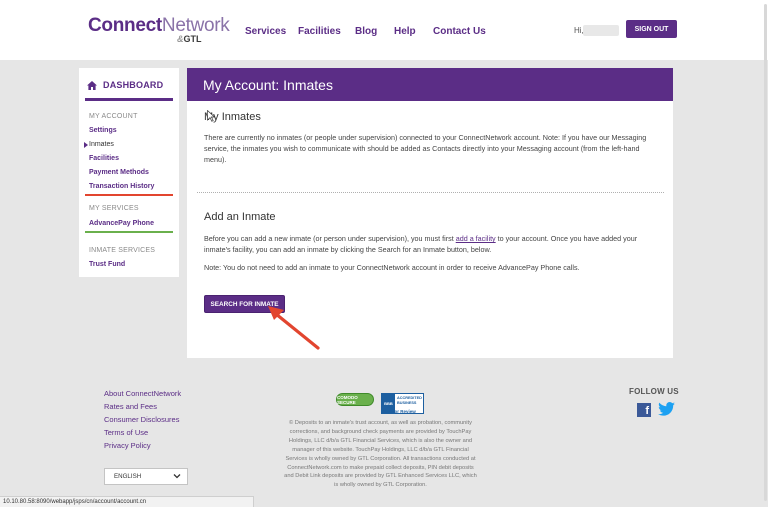 The height and width of the screenshot is (507, 768). Describe the element at coordinates (601, 30) in the screenshot. I see `user-name-redacted` at that location.